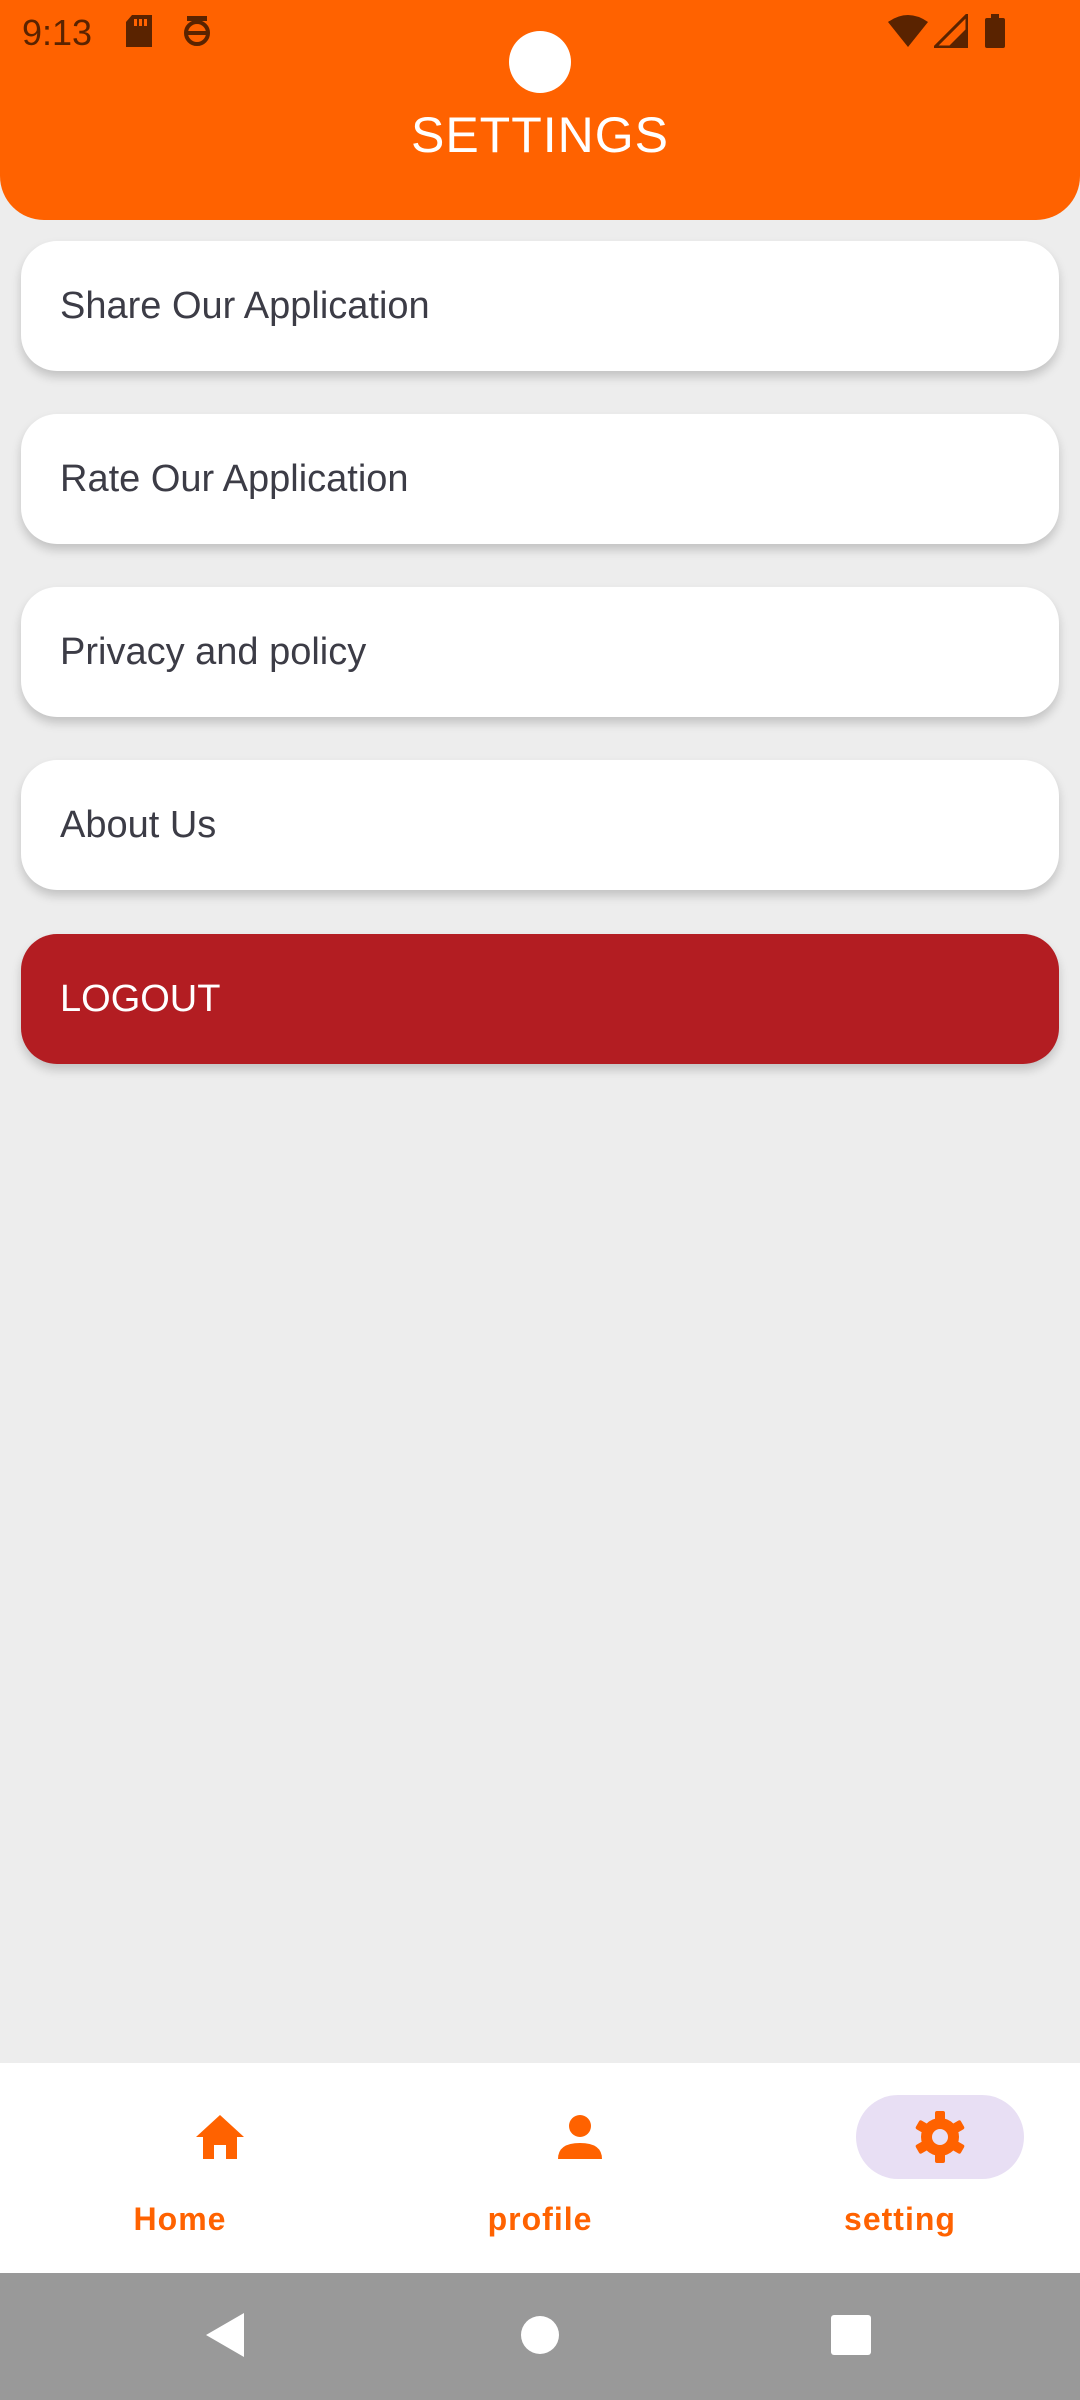  I want to click on nav-indicator-active, so click(940, 2137).